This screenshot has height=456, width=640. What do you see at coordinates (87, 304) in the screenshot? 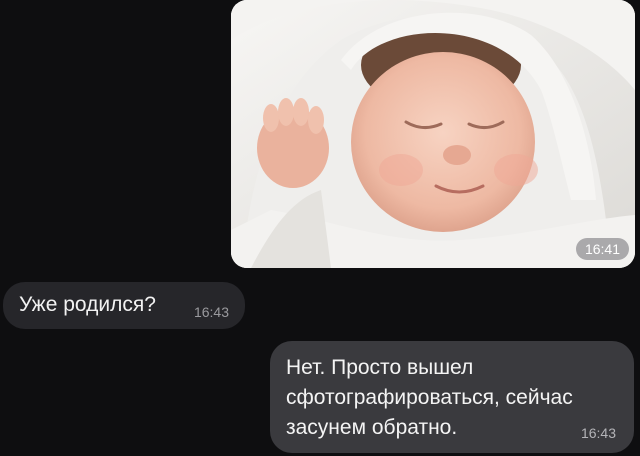
I see `incoming-message-text: Уже родился?` at bounding box center [87, 304].